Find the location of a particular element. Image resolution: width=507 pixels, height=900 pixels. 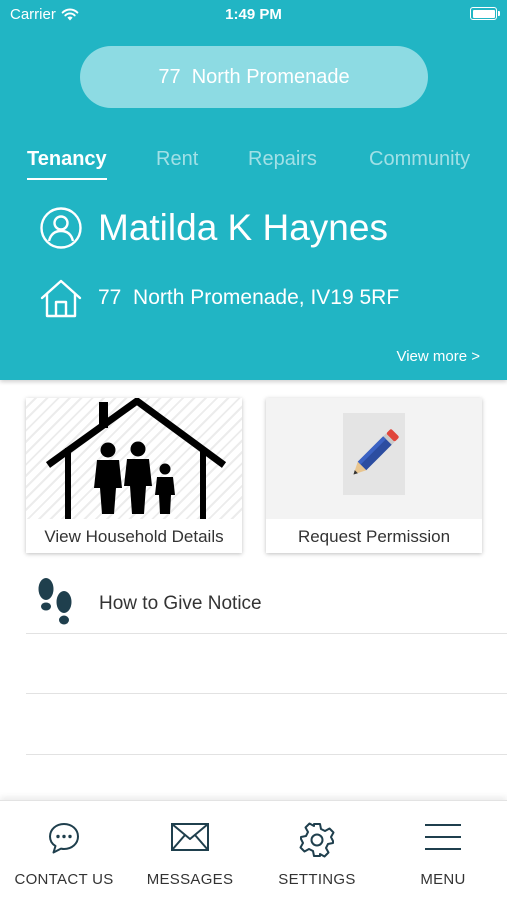

nav-contact-us: CONTACT US is located at coordinates (64, 850).